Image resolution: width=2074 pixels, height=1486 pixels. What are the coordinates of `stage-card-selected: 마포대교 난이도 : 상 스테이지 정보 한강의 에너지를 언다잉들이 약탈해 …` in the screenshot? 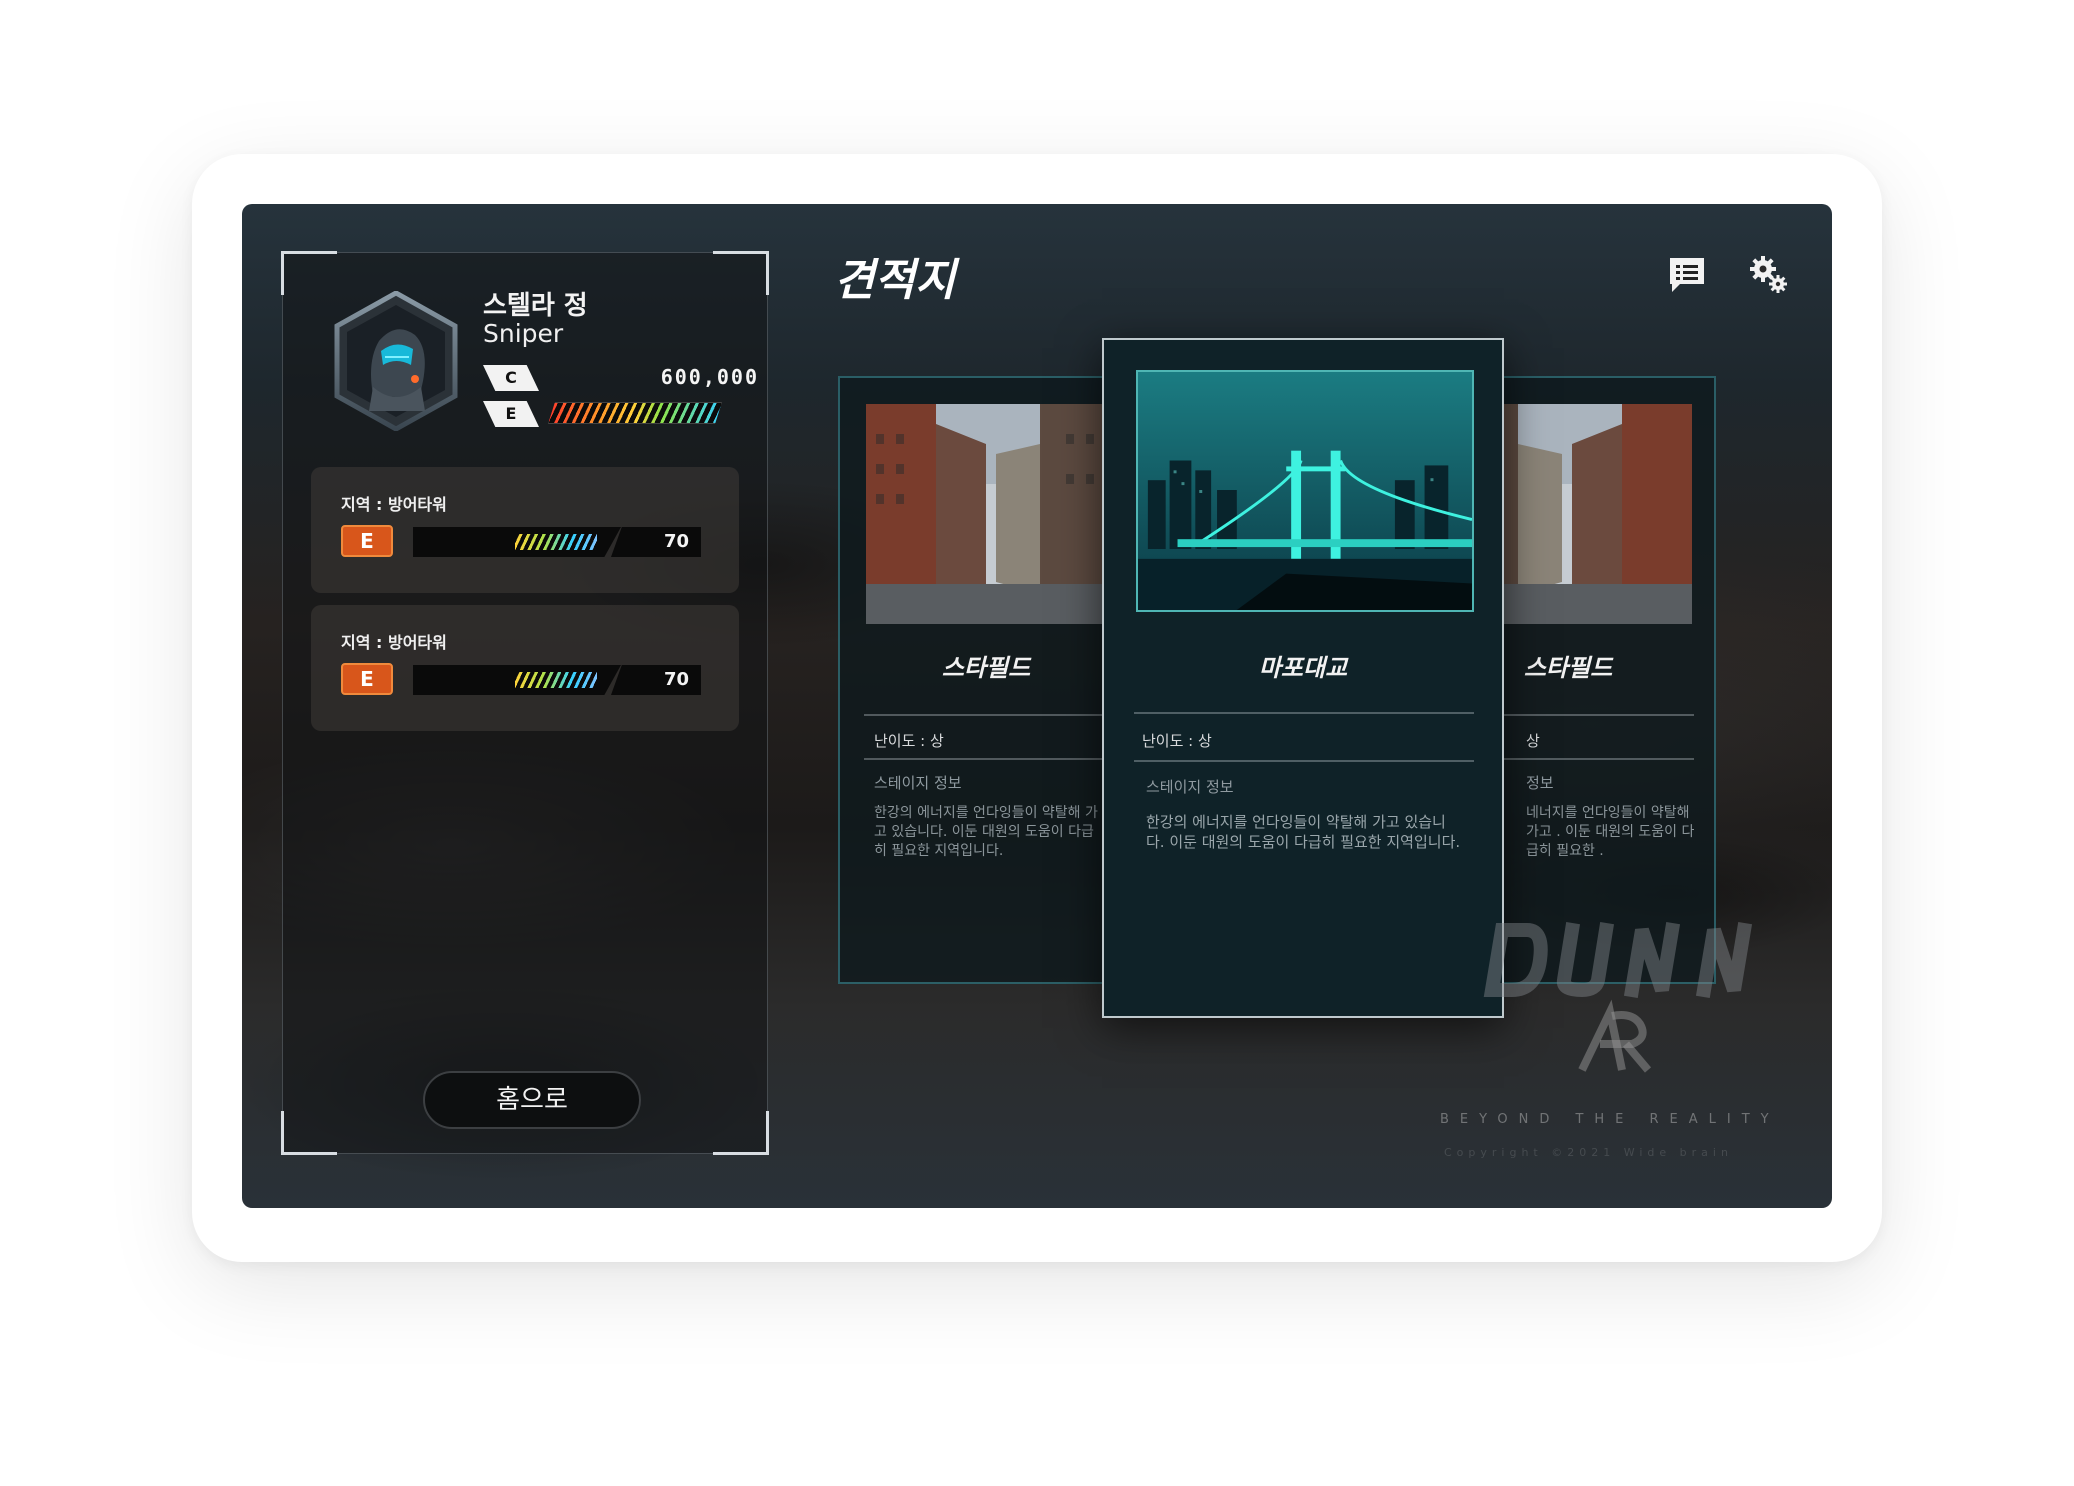 It's located at (1303, 678).